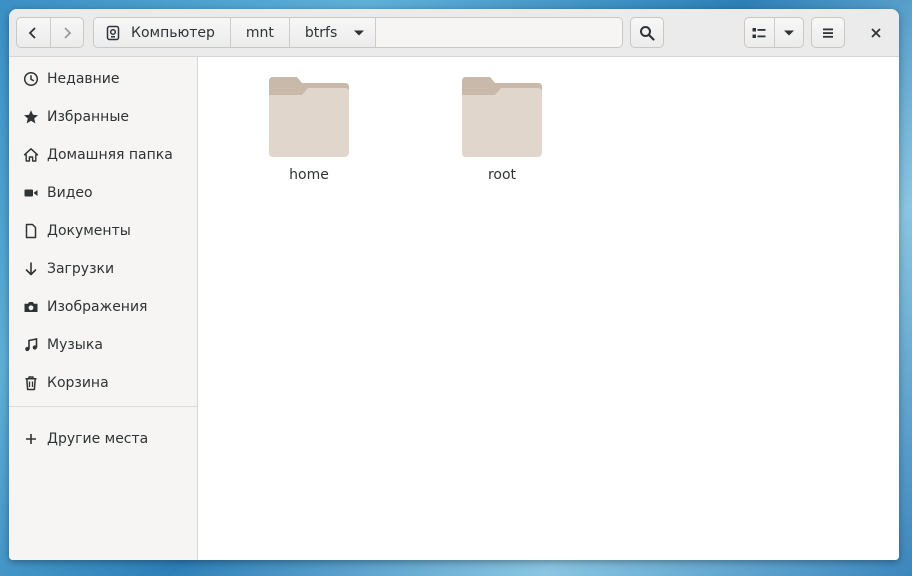  I want to click on path-crumb-mnt: mnt, so click(260, 32).